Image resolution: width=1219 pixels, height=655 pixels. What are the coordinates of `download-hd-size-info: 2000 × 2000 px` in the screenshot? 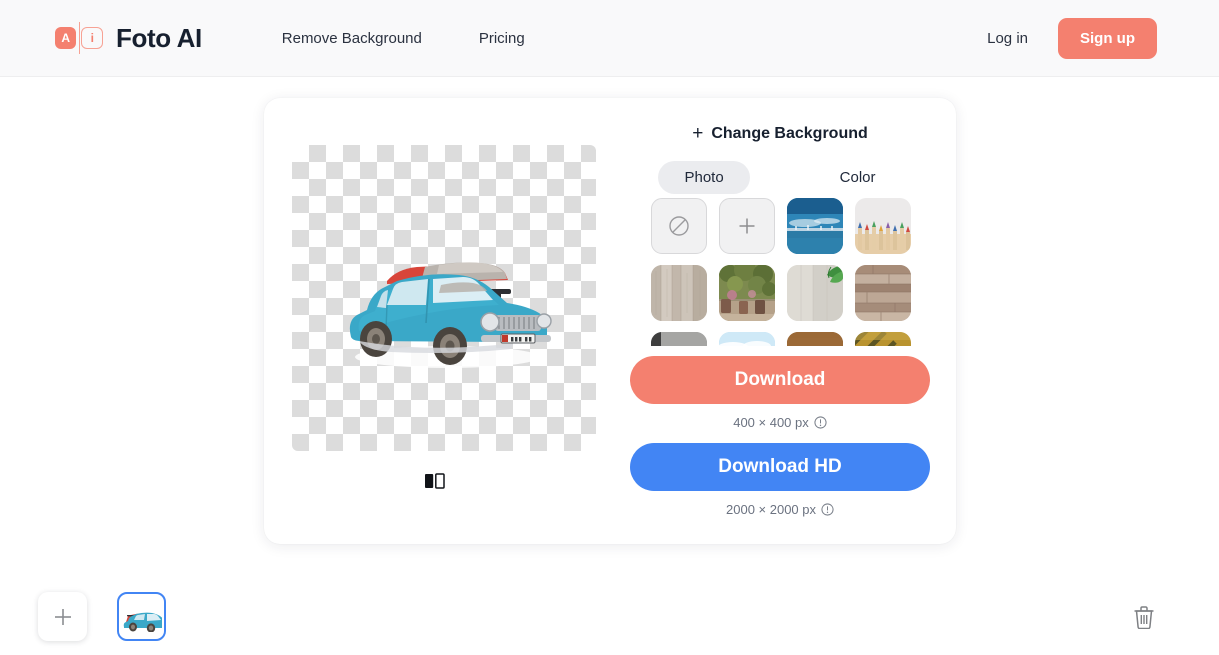 It's located at (780, 509).